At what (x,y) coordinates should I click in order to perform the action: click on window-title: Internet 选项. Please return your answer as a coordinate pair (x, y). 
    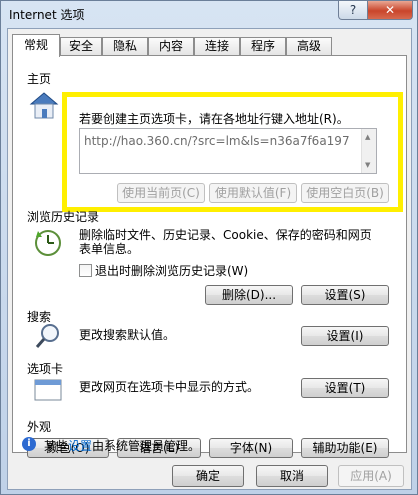
    Looking at the image, I should click on (47, 15).